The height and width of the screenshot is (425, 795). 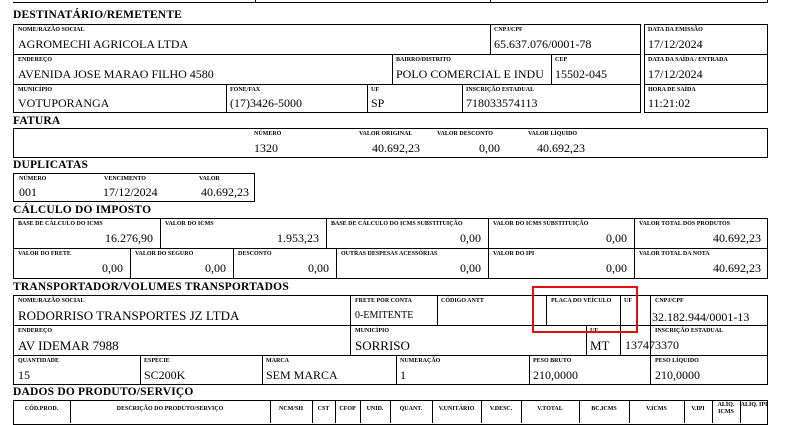 I want to click on produtos-header-cell: V.ICMS, so click(x=656, y=409).